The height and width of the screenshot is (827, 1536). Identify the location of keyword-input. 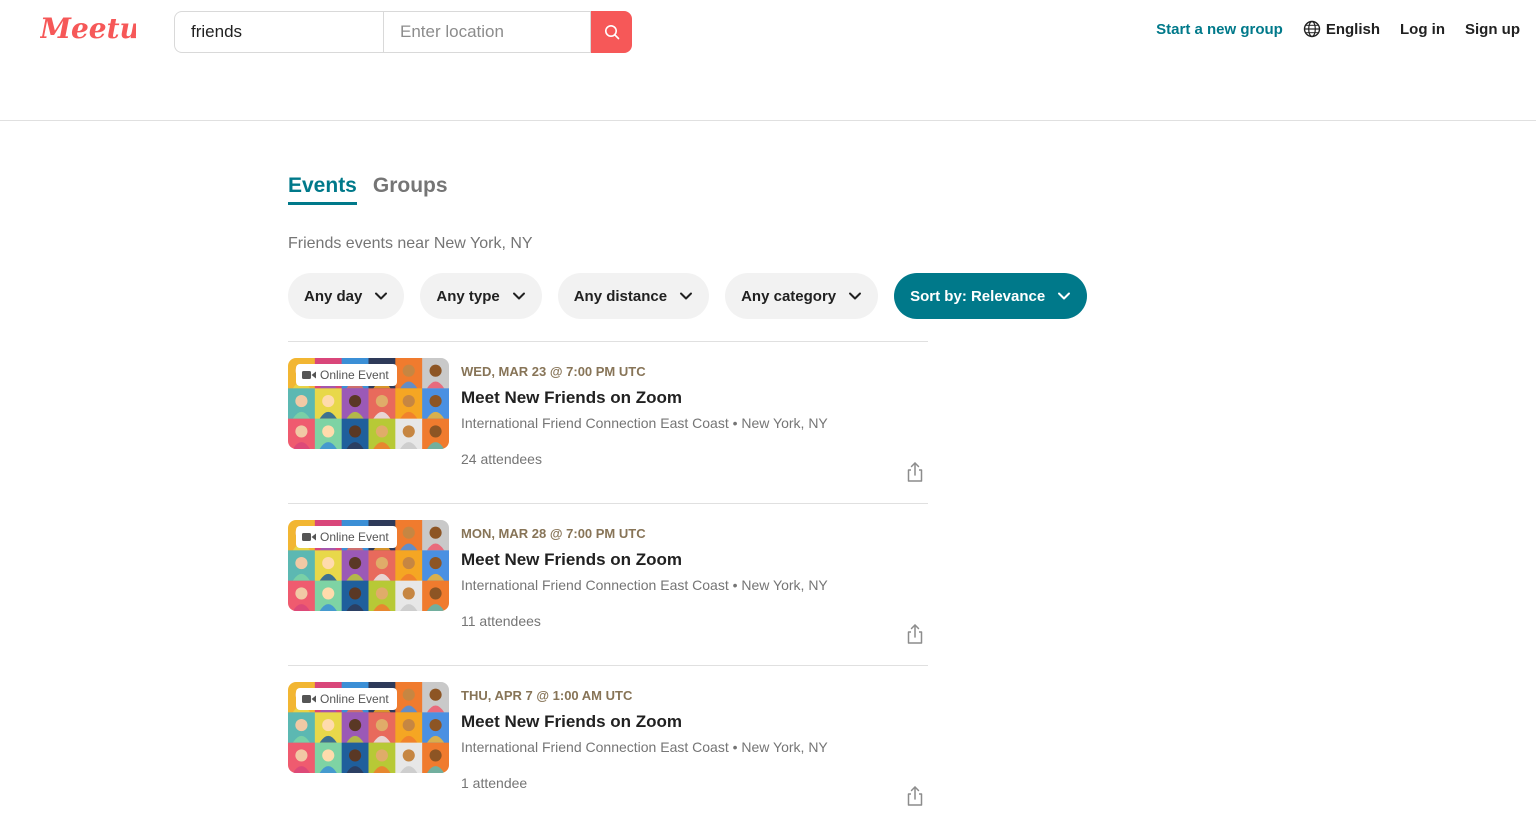
(278, 32).